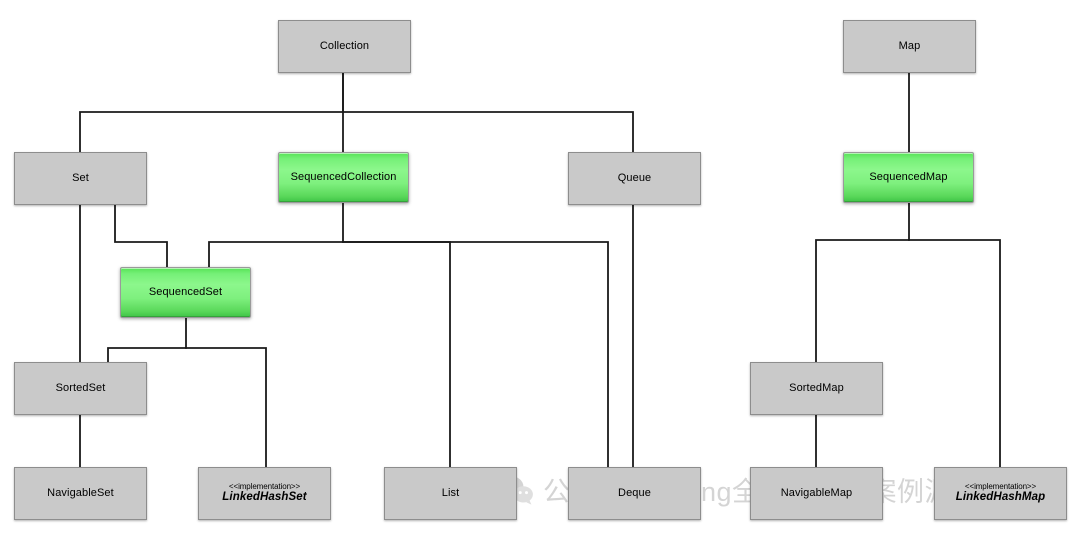 This screenshot has height=537, width=1080. Describe the element at coordinates (475, 354) in the screenshot. I see `edge-sequencedcollection-deque` at that location.